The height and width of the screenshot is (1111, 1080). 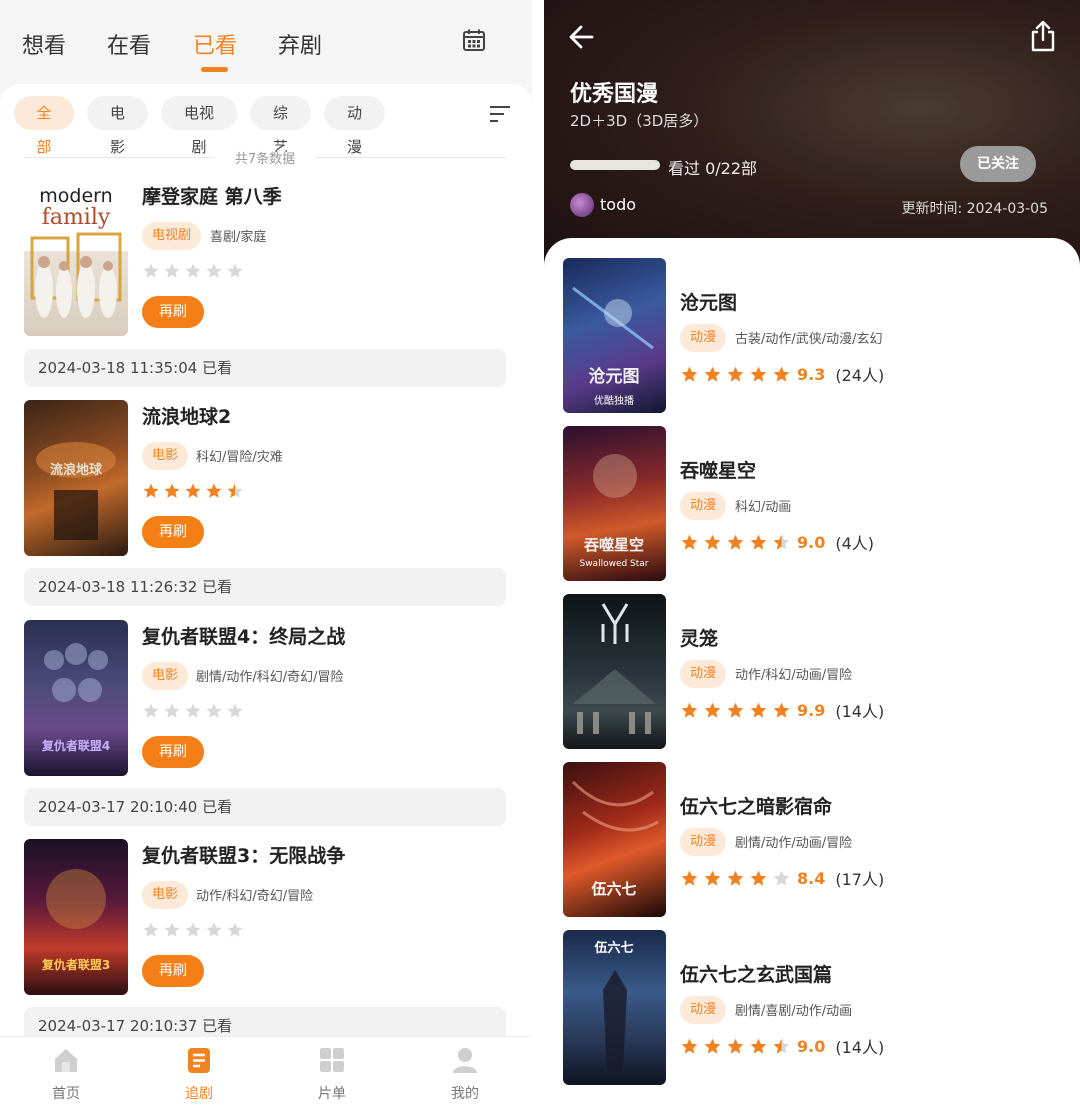 What do you see at coordinates (756, 807) in the screenshot?
I see `item-title: 伍六七之暗影宿命` at bounding box center [756, 807].